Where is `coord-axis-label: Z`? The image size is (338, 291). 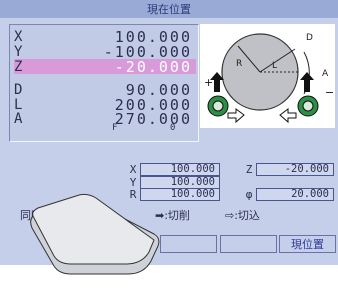 coord-axis-label: Z is located at coordinates (18, 66).